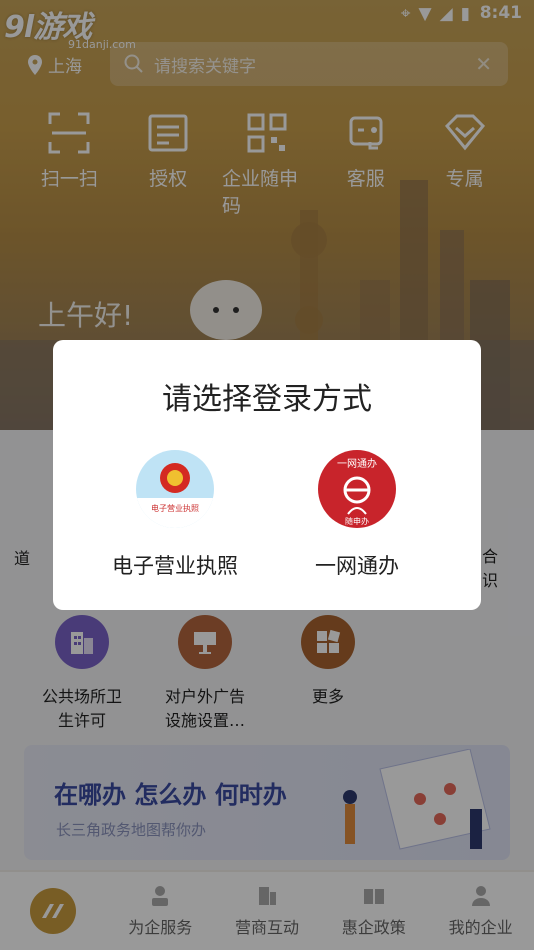  I want to click on logo-text-top: 一网通办, so click(357, 463).